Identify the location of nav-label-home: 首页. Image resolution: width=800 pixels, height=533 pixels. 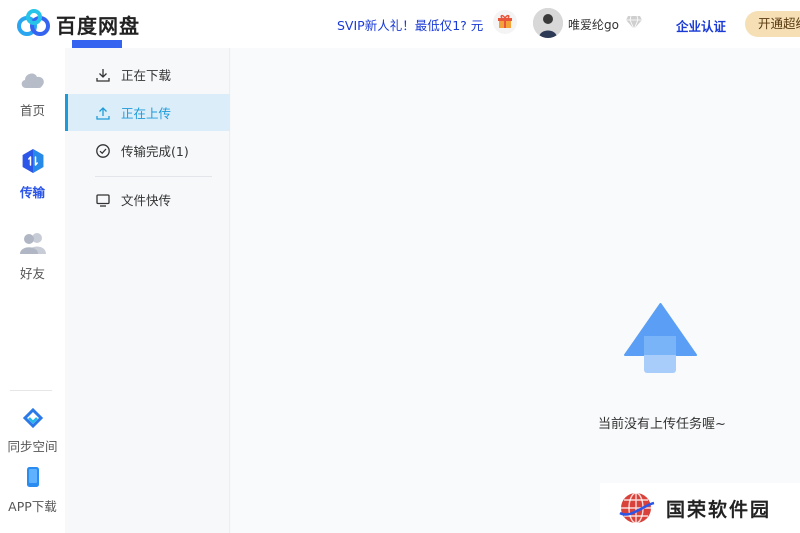
(32, 110).